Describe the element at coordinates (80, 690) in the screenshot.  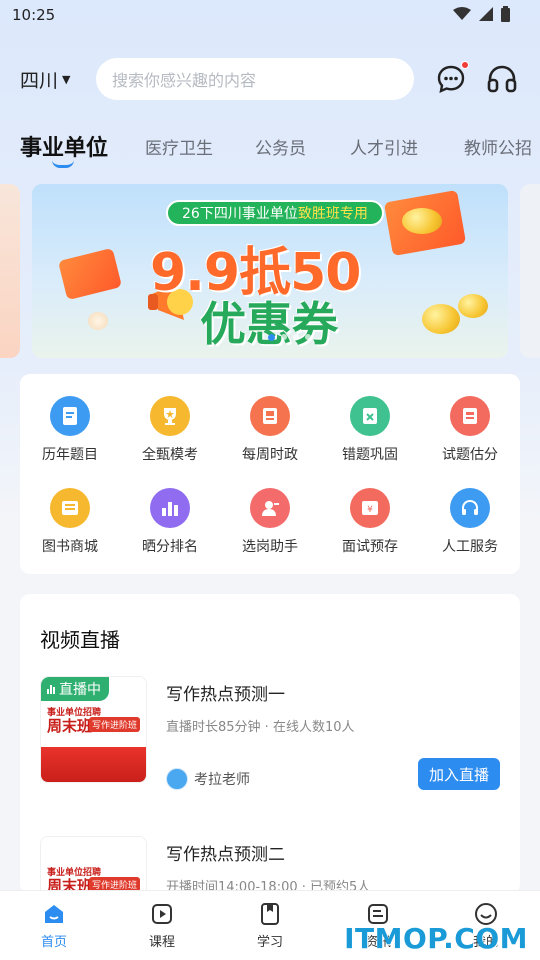
I see `live-badge-label: 直播中` at that location.